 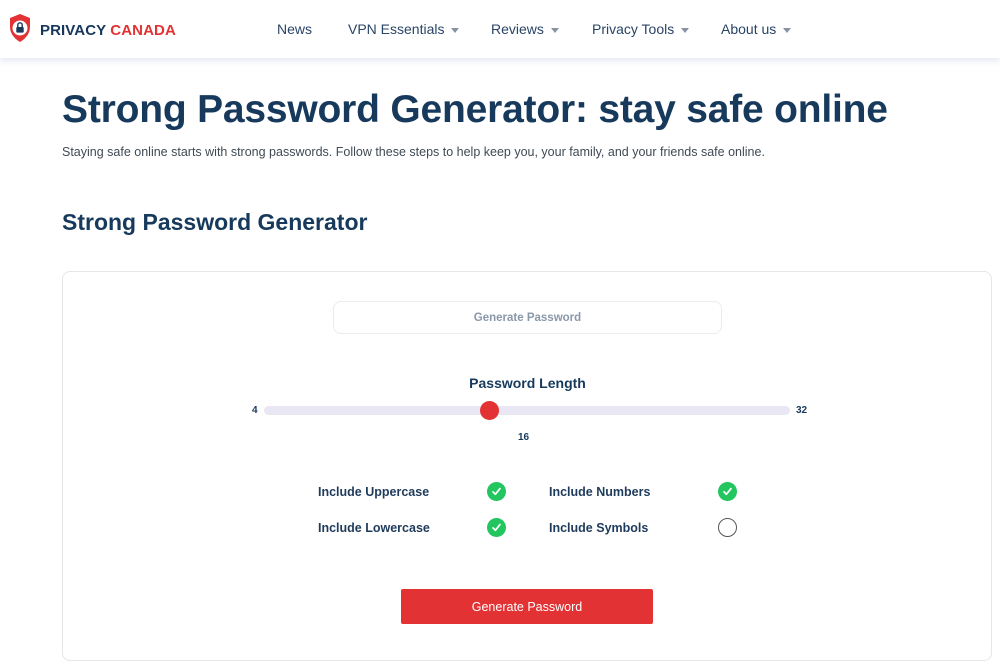 I want to click on nav-label: News, so click(x=295, y=29).